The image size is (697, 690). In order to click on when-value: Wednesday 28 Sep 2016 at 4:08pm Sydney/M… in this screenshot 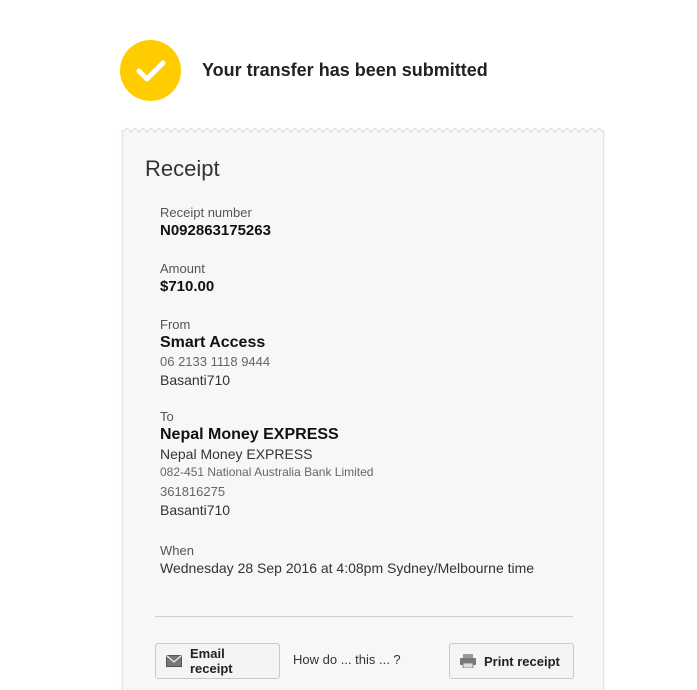, I will do `click(347, 568)`.